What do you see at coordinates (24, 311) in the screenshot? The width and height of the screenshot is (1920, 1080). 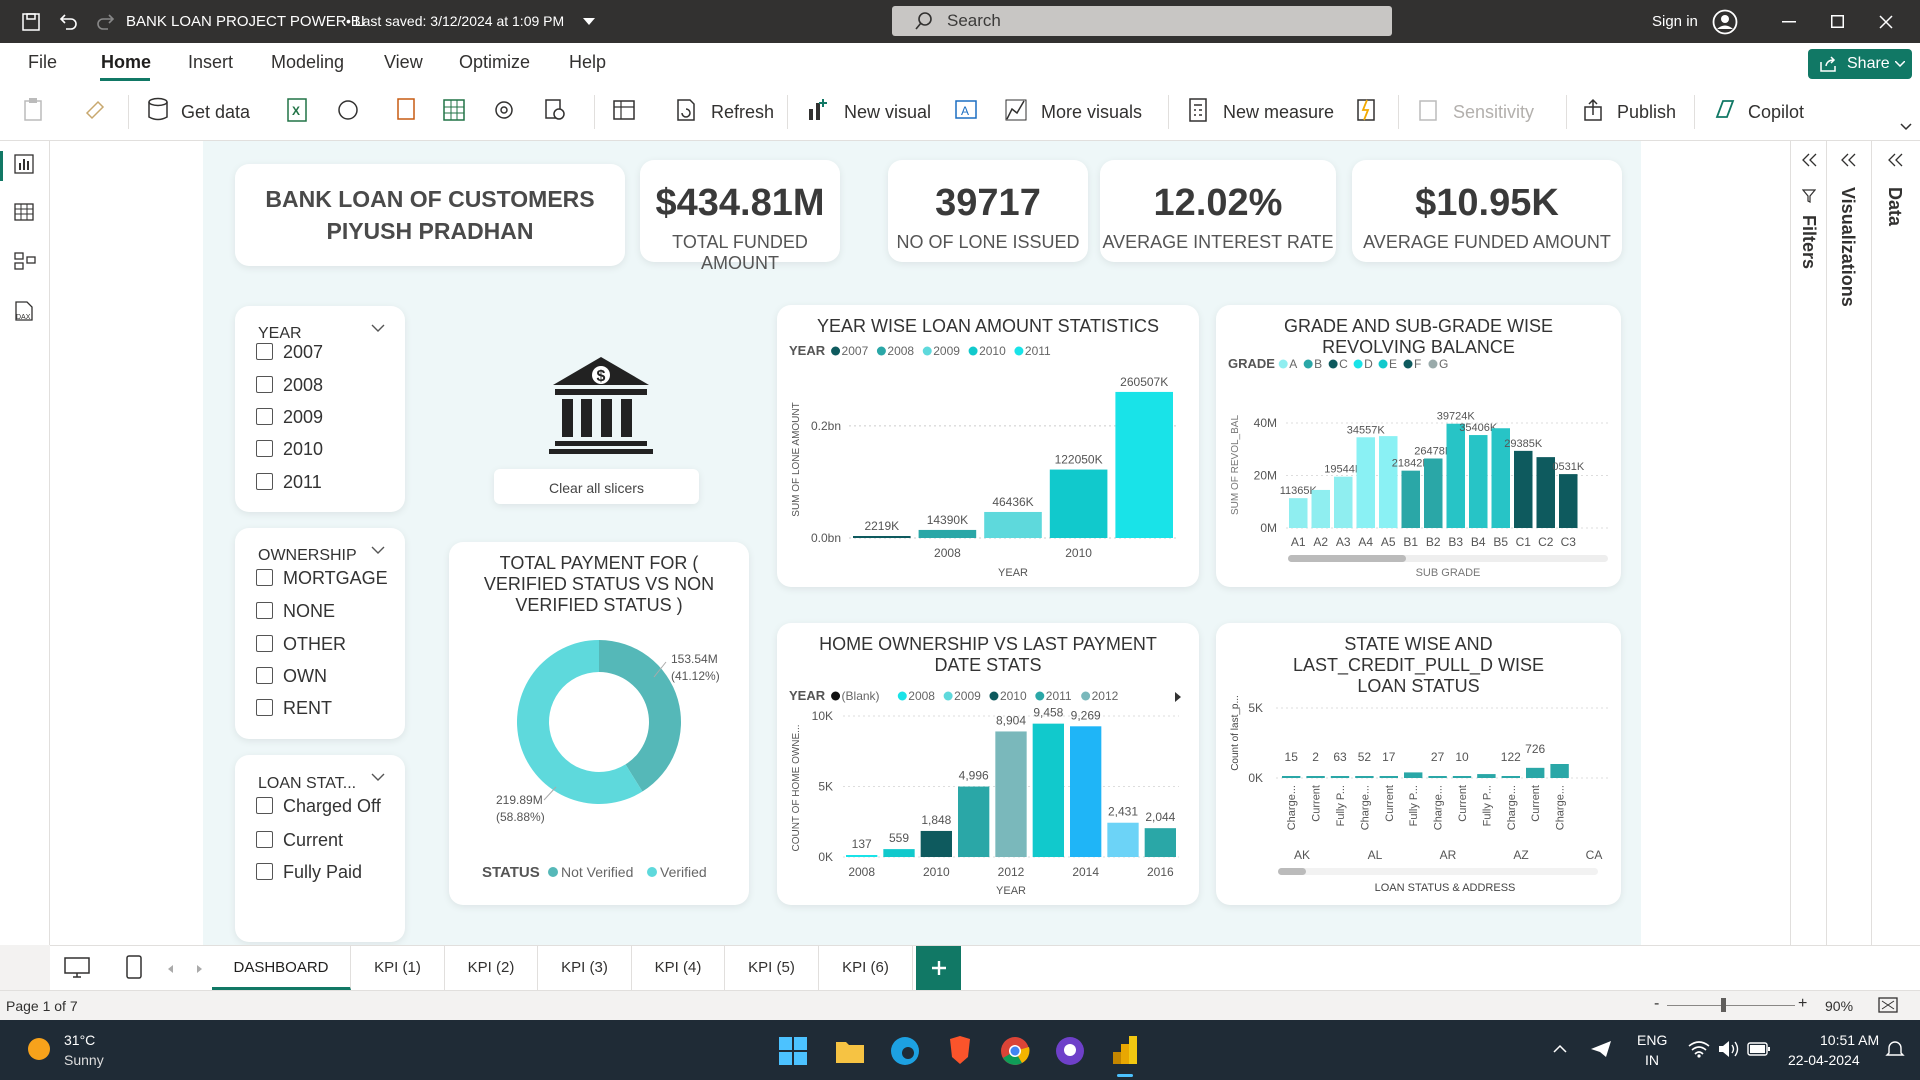 I see `dax-query-view-icon: DAX` at bounding box center [24, 311].